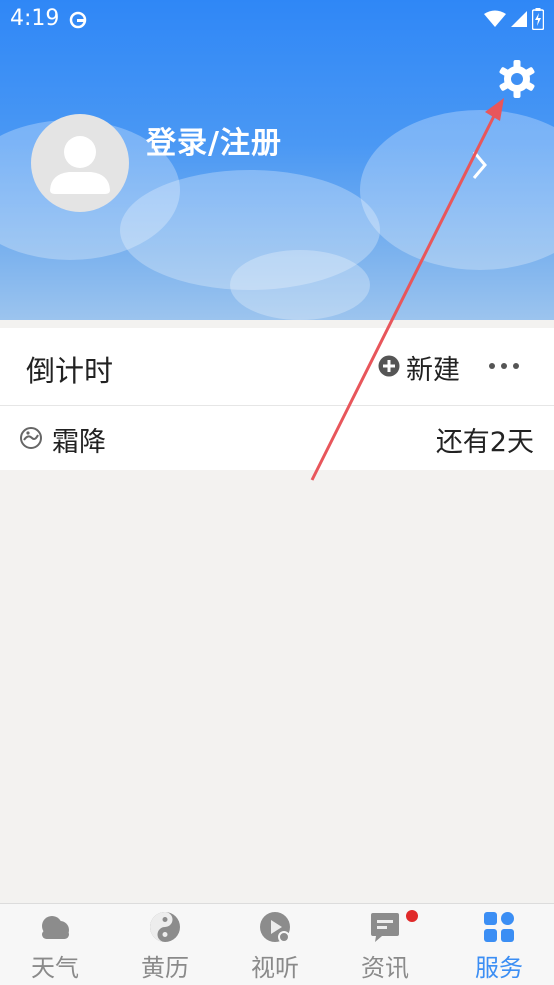 The width and height of the screenshot is (554, 985). I want to click on nav-label: 黄历, so click(165, 968).